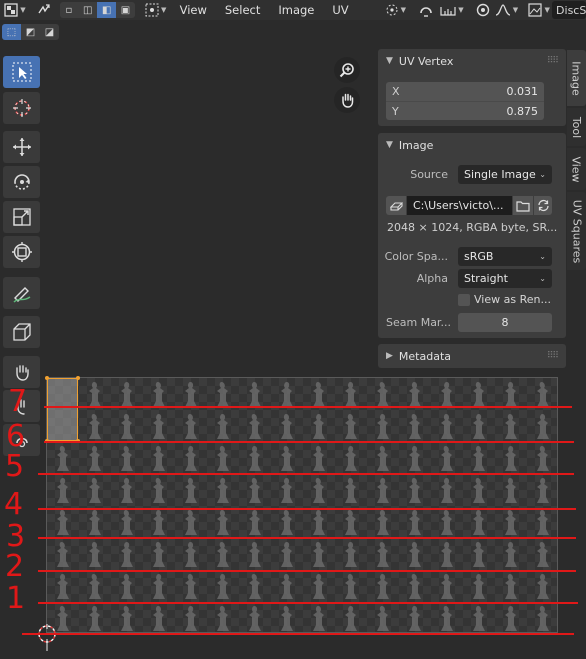  I want to click on annotation-number-6: 6, so click(16, 436).